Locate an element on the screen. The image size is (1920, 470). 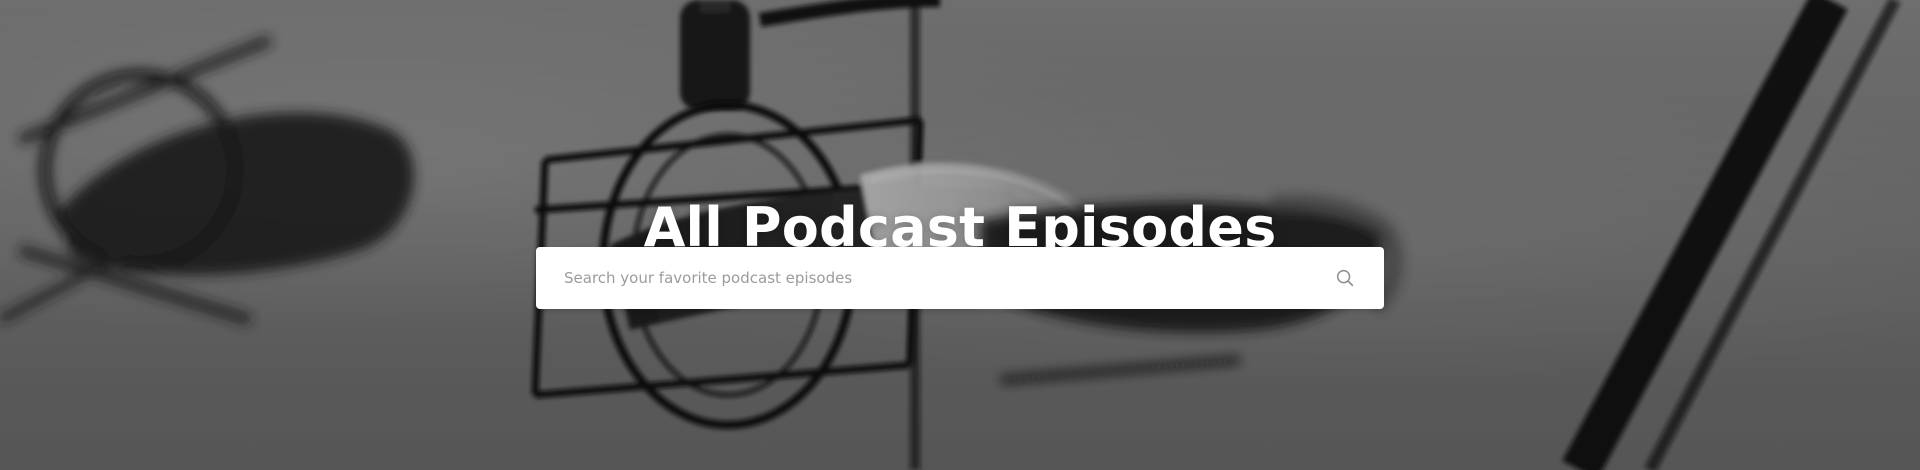
search-bar is located at coordinates (960, 278).